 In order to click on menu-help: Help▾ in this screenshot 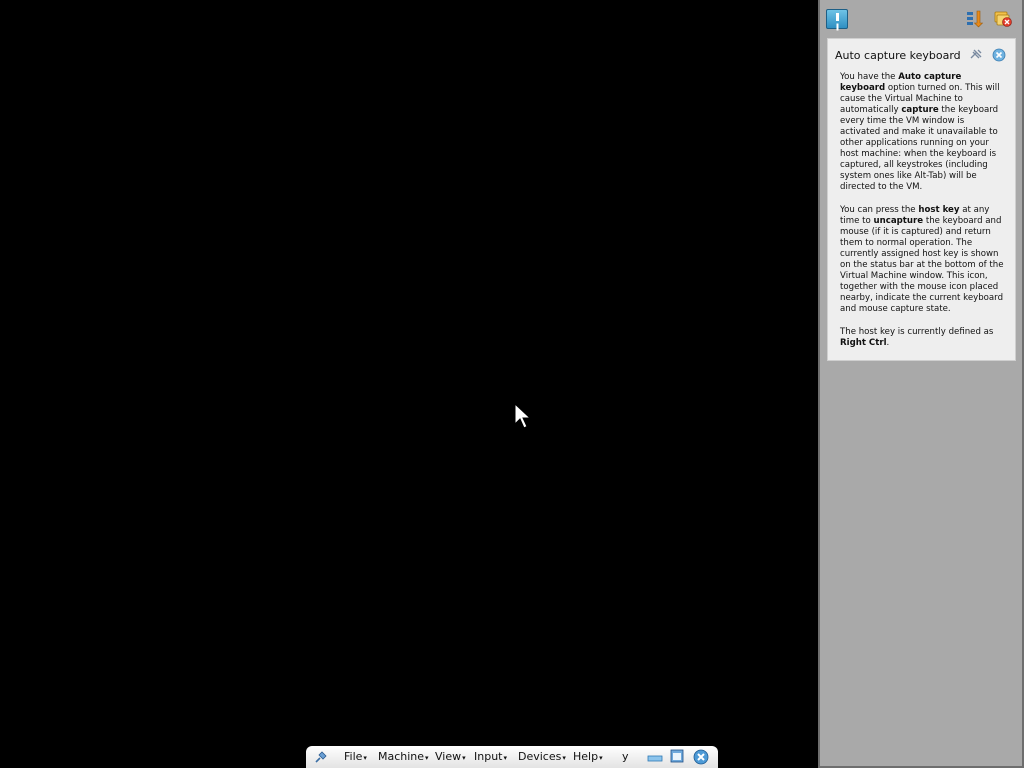, I will do `click(588, 756)`.